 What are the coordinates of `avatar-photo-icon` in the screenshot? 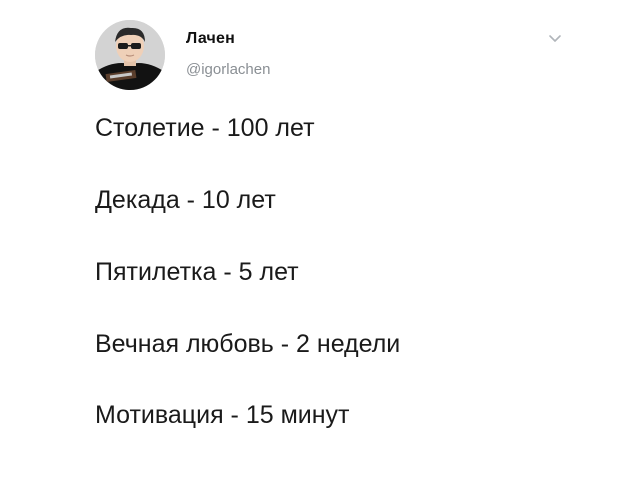 It's located at (130, 55).